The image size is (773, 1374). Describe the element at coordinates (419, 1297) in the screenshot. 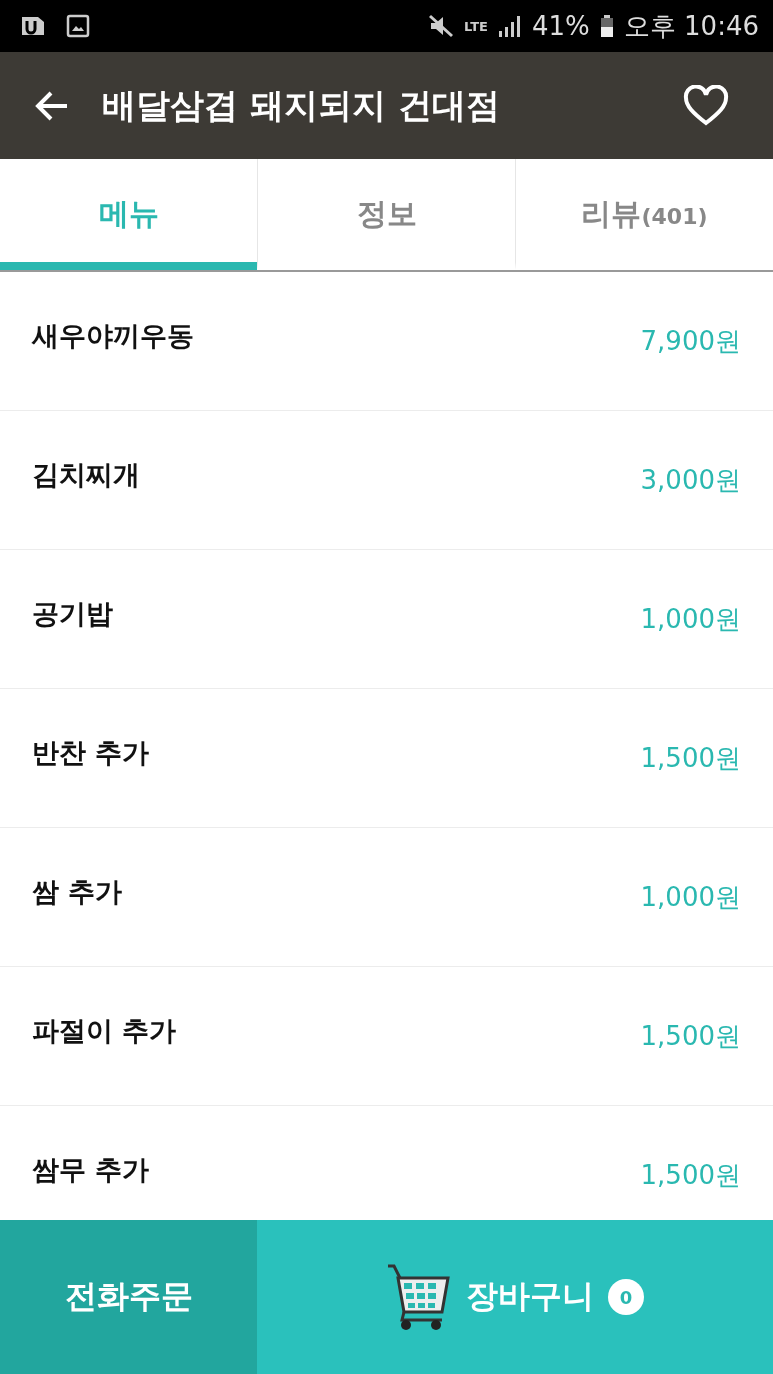

I see `cart-icon` at that location.